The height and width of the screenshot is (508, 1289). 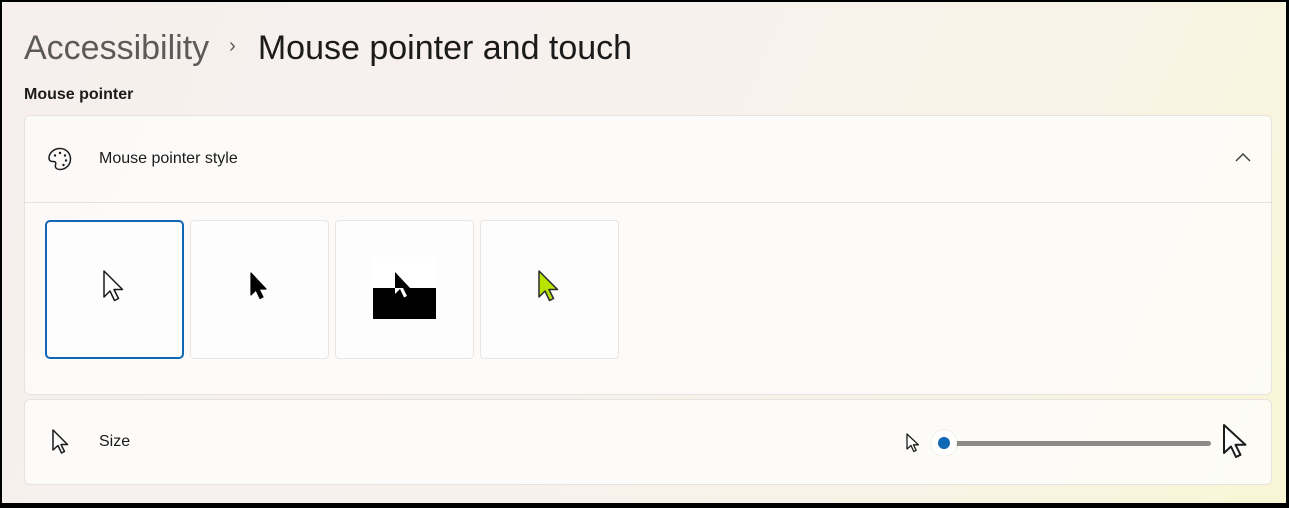 What do you see at coordinates (60, 442) in the screenshot?
I see `pointer-icon` at bounding box center [60, 442].